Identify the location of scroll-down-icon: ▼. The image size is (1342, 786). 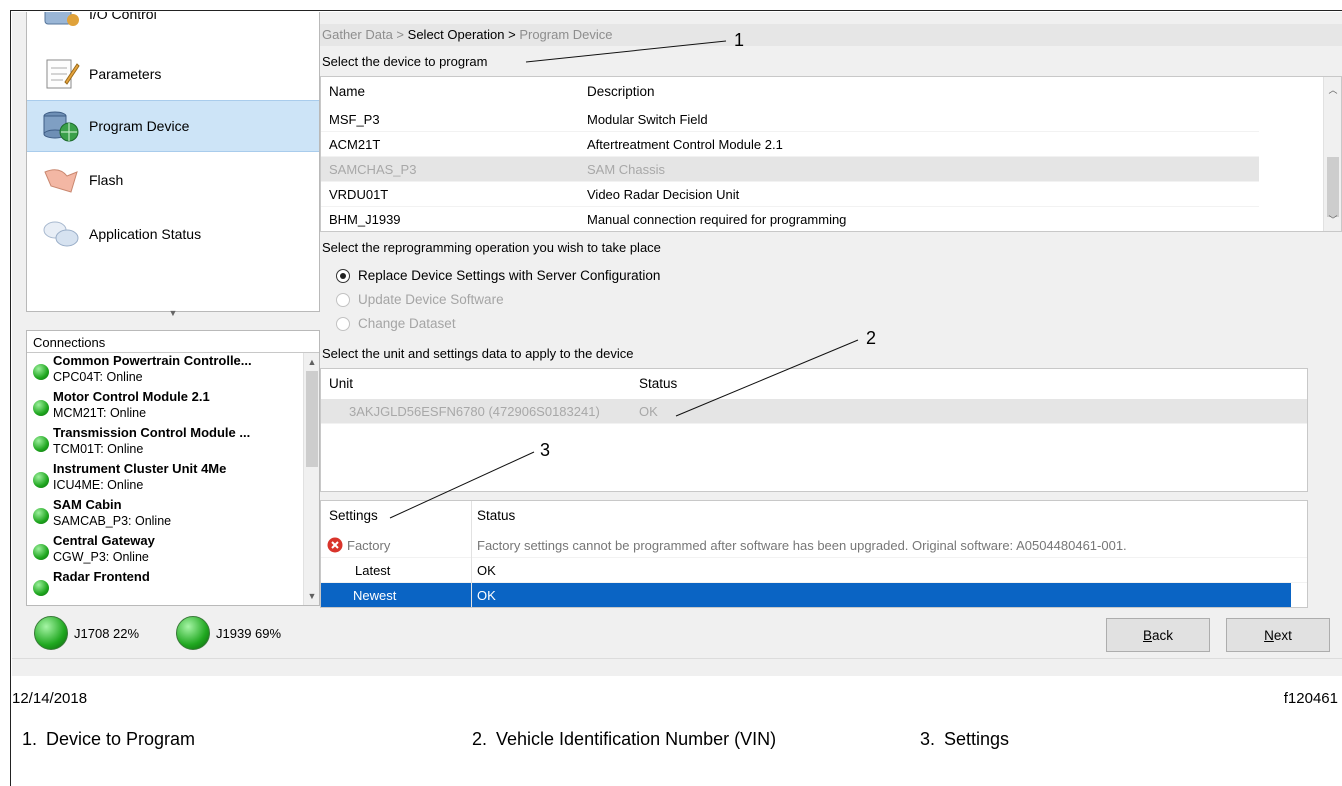
(312, 596).